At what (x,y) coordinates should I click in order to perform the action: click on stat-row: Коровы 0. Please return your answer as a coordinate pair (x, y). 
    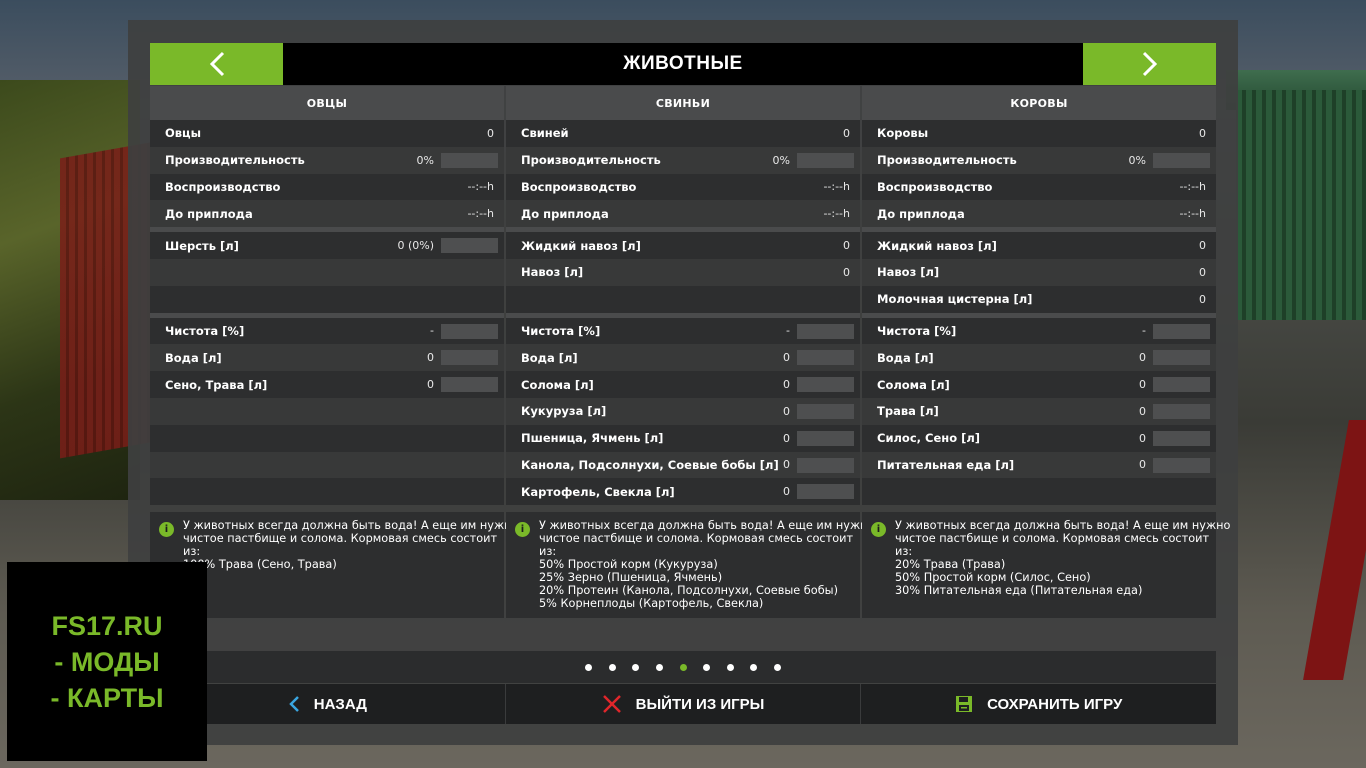
    Looking at the image, I should click on (1039, 133).